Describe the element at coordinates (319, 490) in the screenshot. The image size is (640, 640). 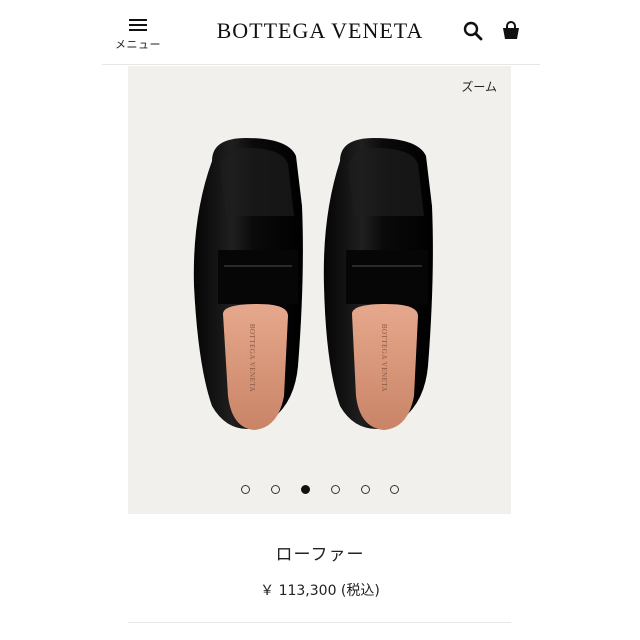
I see `carousel-indicators` at that location.